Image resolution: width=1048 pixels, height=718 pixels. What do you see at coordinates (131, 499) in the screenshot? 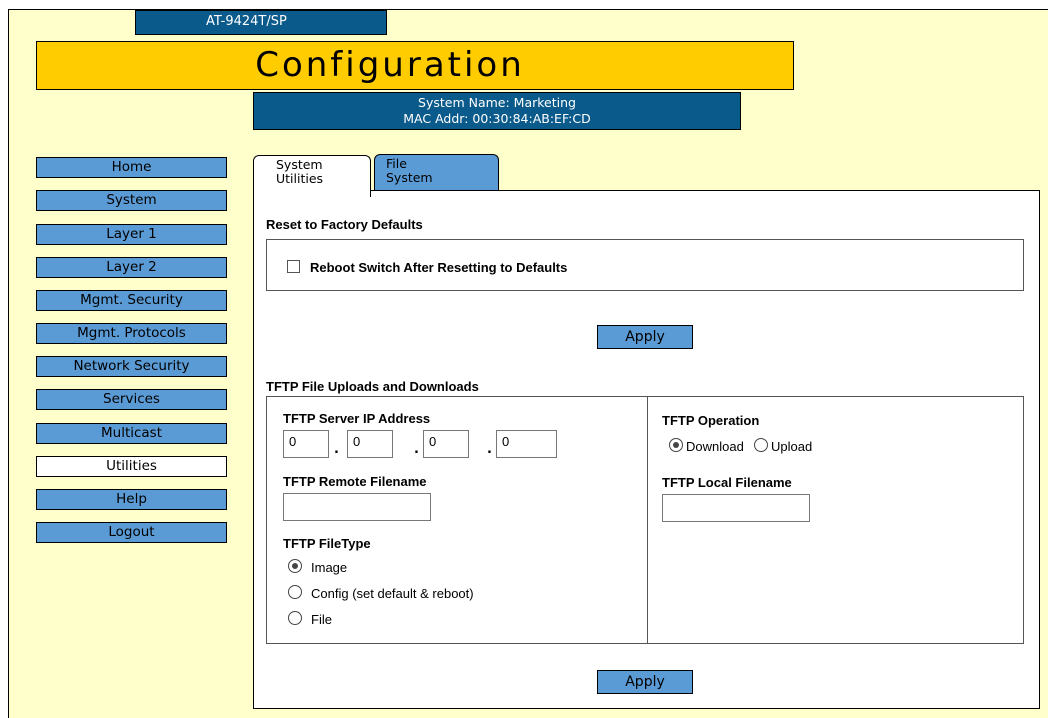
I see `nav-help: Help` at bounding box center [131, 499].